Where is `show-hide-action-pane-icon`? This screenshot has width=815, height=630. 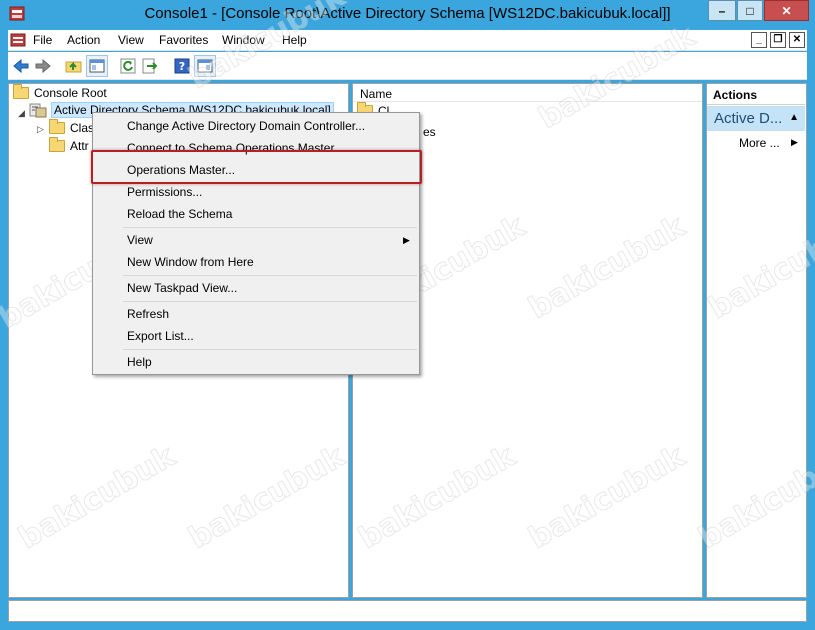
show-hide-action-pane-icon is located at coordinates (205, 66).